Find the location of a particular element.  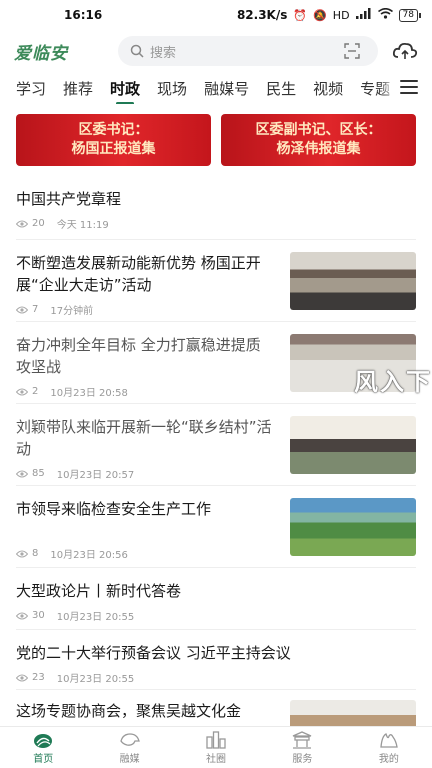

tab-study: 学习 is located at coordinates (31, 88).